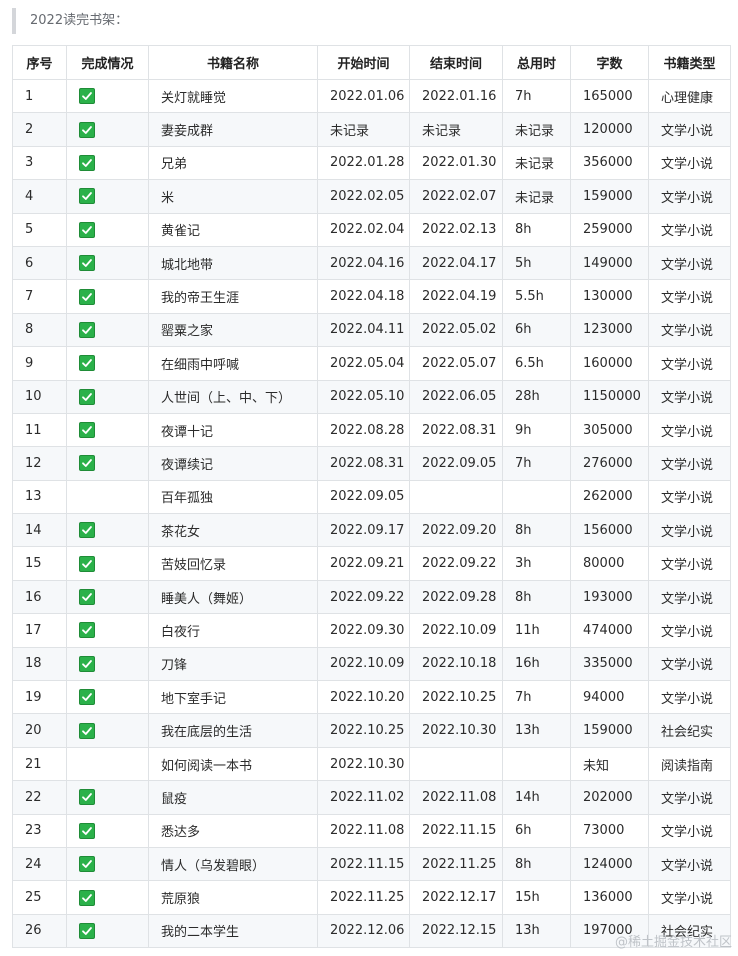 The height and width of the screenshot is (956, 738). Describe the element at coordinates (609, 497) in the screenshot. I see `cell-words: 262000` at that location.